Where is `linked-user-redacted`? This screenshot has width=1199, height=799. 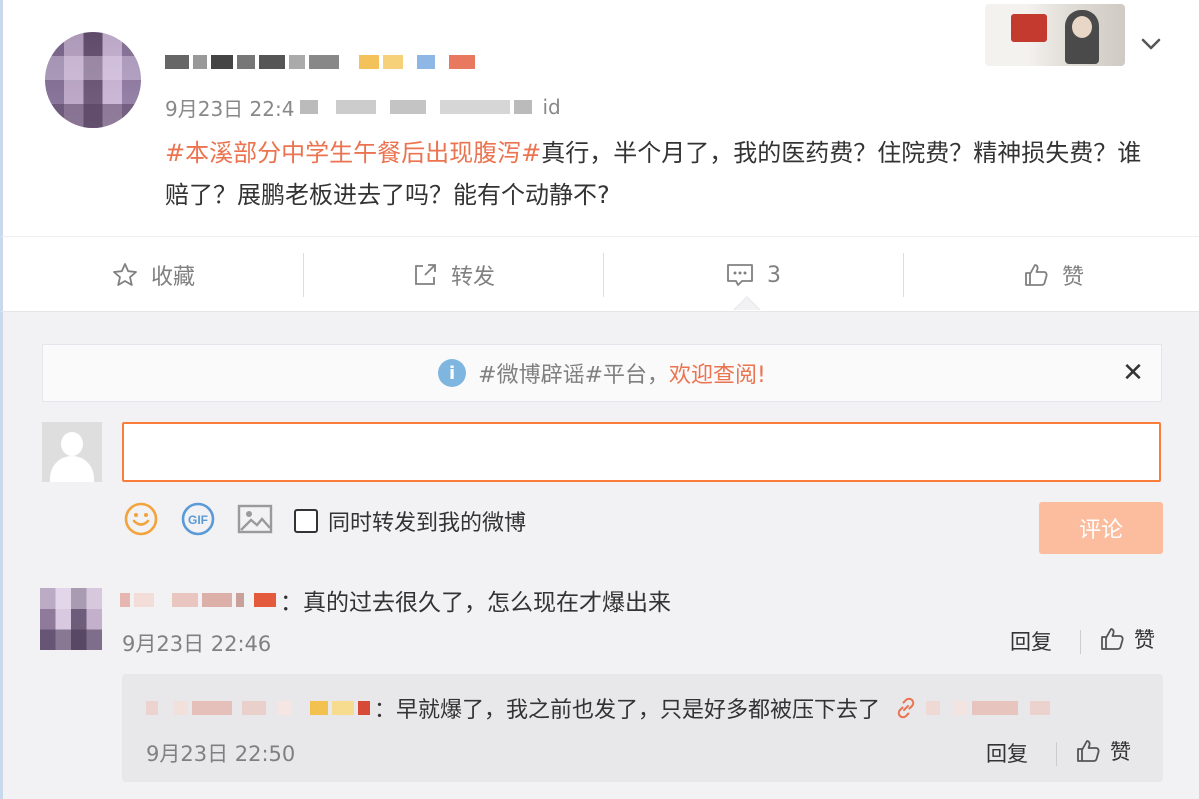
linked-user-redacted is located at coordinates (990, 708).